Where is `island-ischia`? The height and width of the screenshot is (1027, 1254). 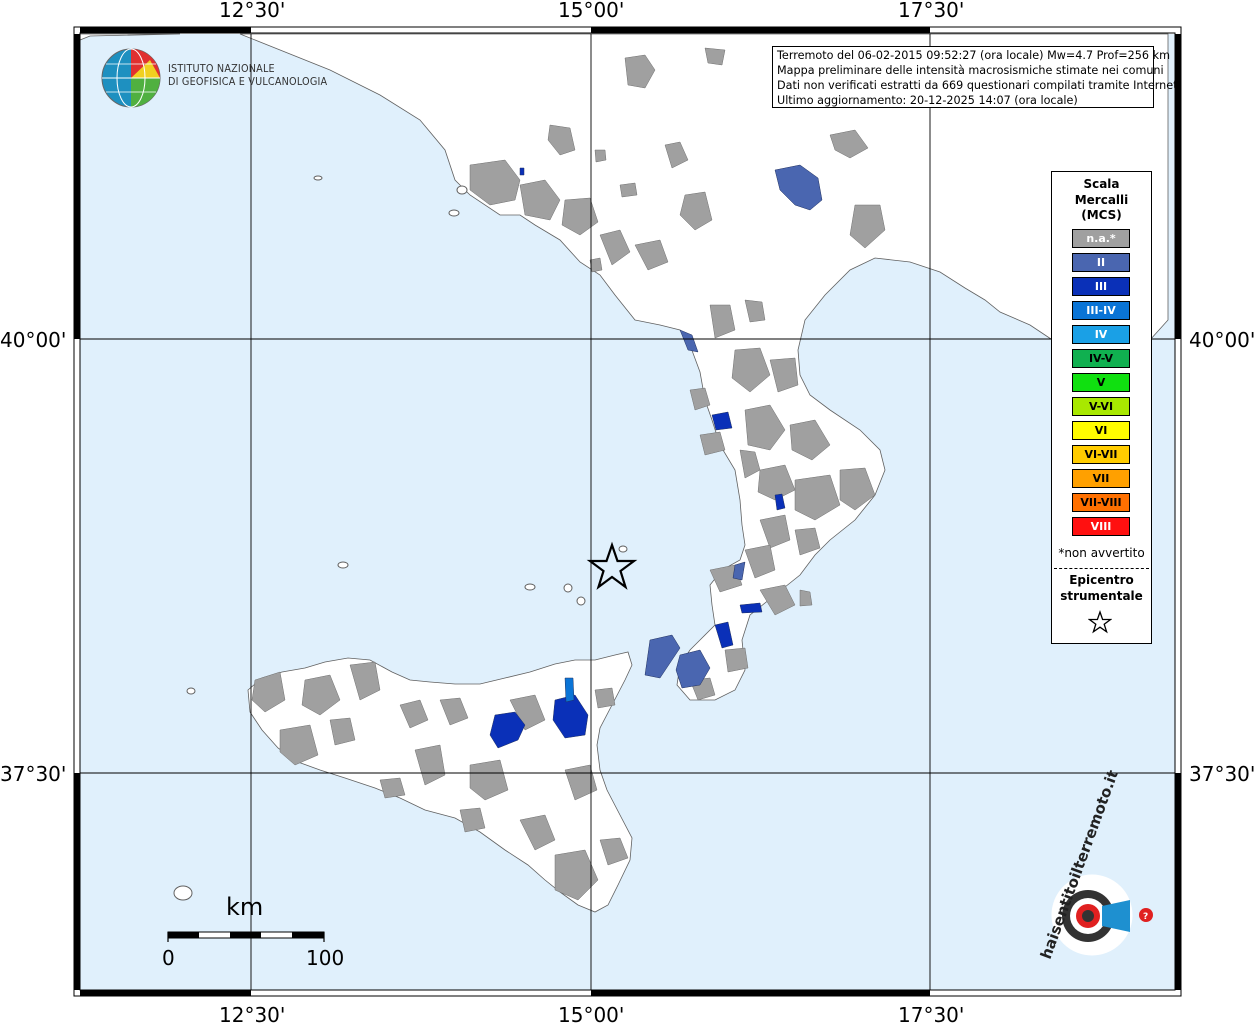 island-ischia is located at coordinates (462, 190).